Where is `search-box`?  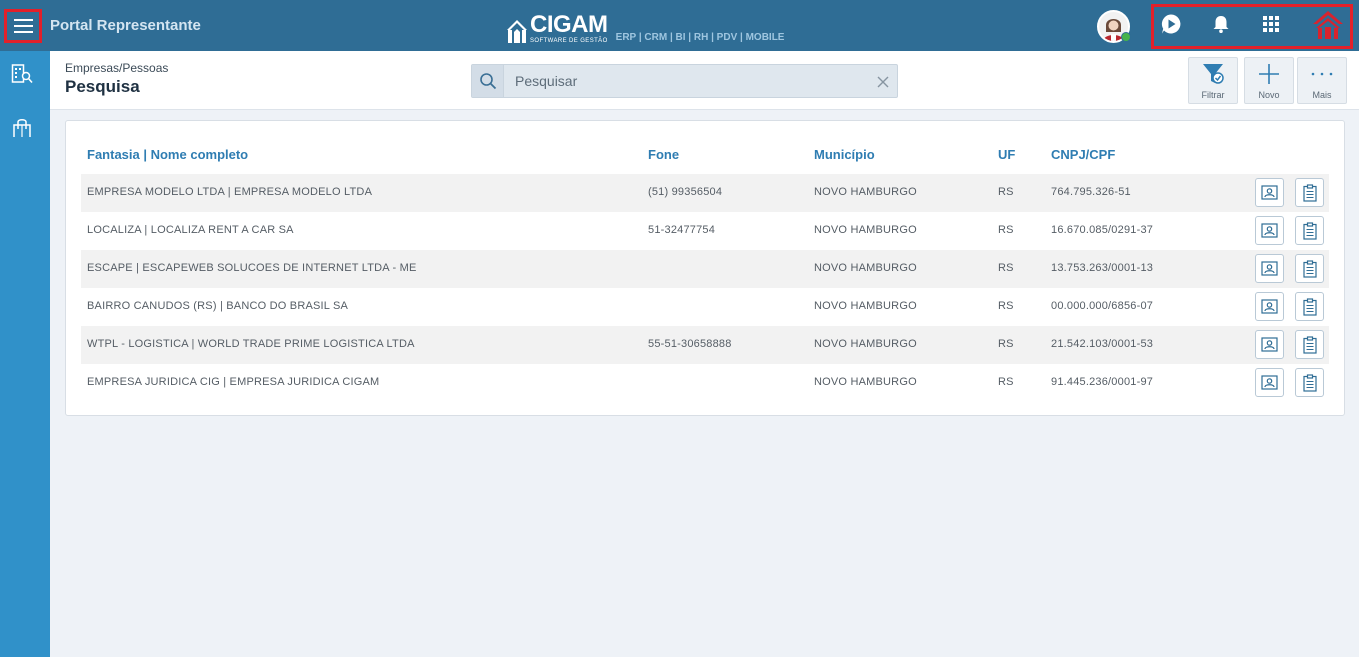
search-box is located at coordinates (684, 81).